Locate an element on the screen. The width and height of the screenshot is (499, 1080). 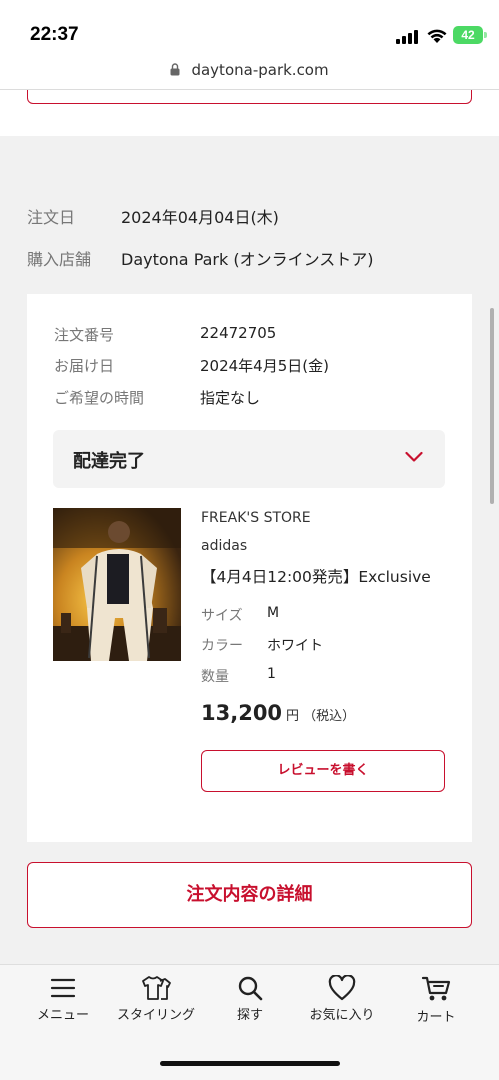
delivery-time-value: 指定なし is located at coordinates (230, 398).